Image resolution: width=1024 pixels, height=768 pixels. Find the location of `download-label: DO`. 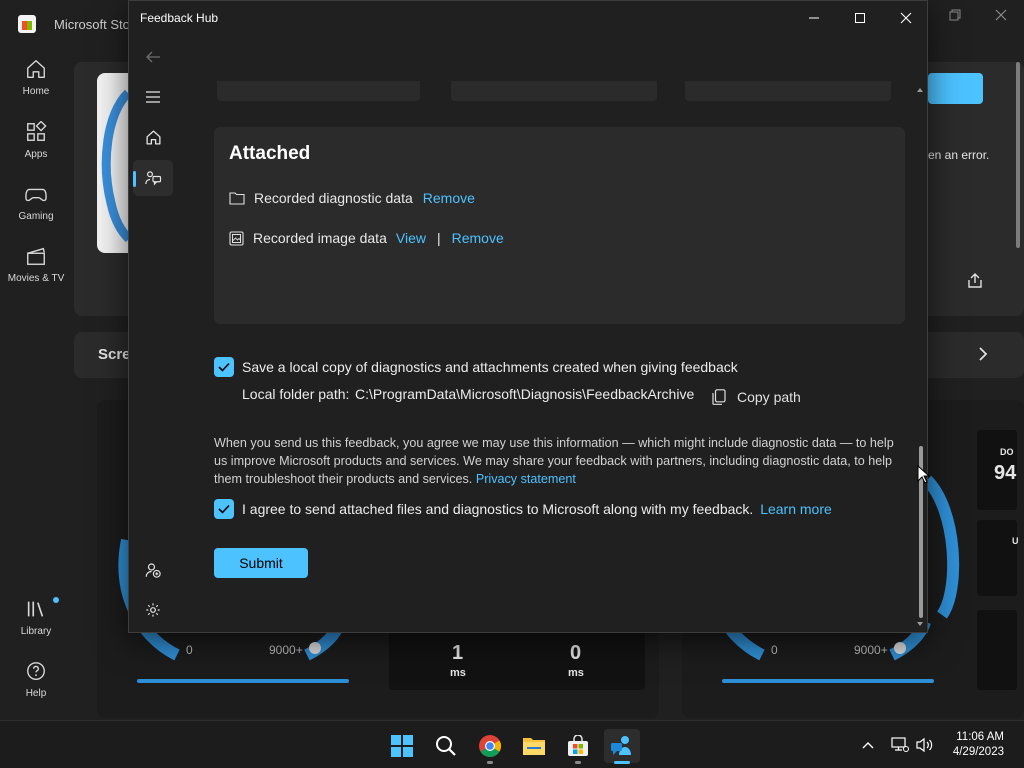

download-label: DO is located at coordinates (1007, 452).